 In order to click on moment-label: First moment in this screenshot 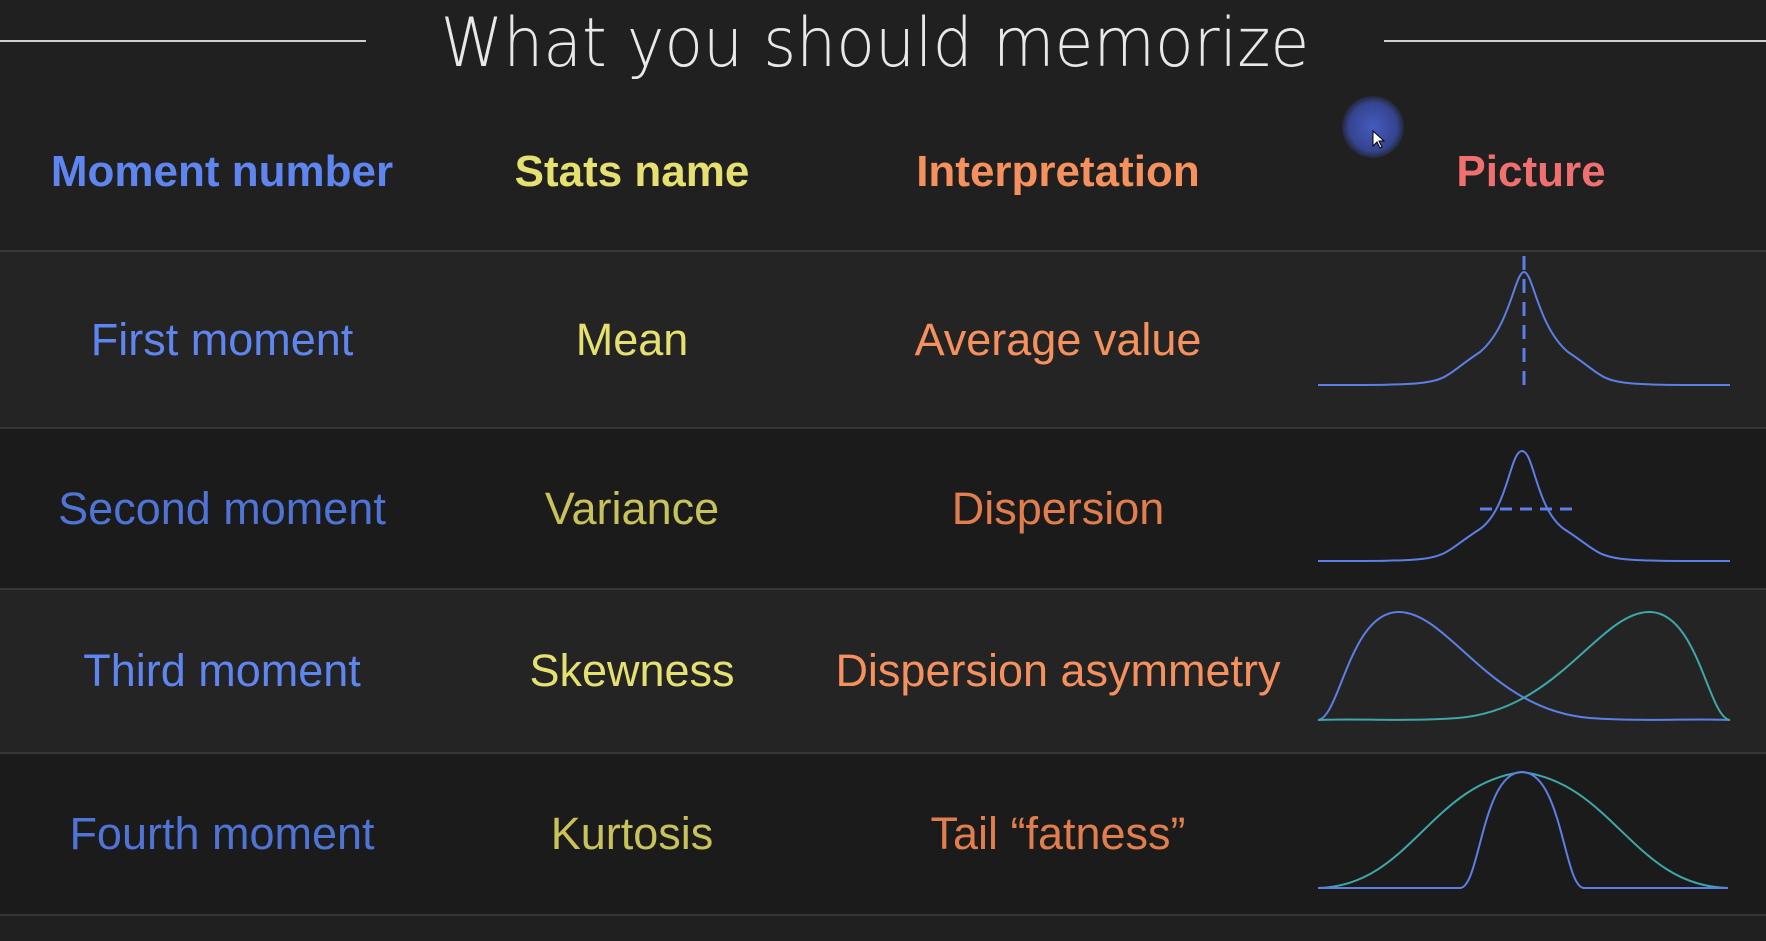, I will do `click(222, 339)`.